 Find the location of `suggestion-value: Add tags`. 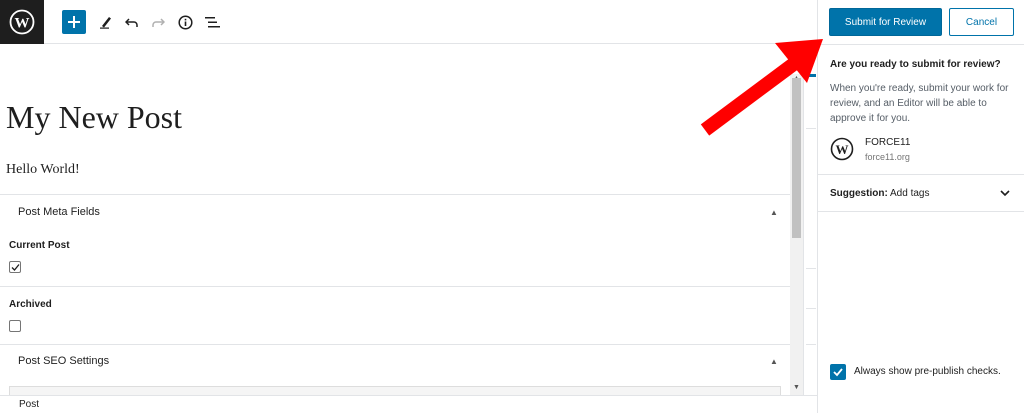

suggestion-value: Add tags is located at coordinates (910, 193).